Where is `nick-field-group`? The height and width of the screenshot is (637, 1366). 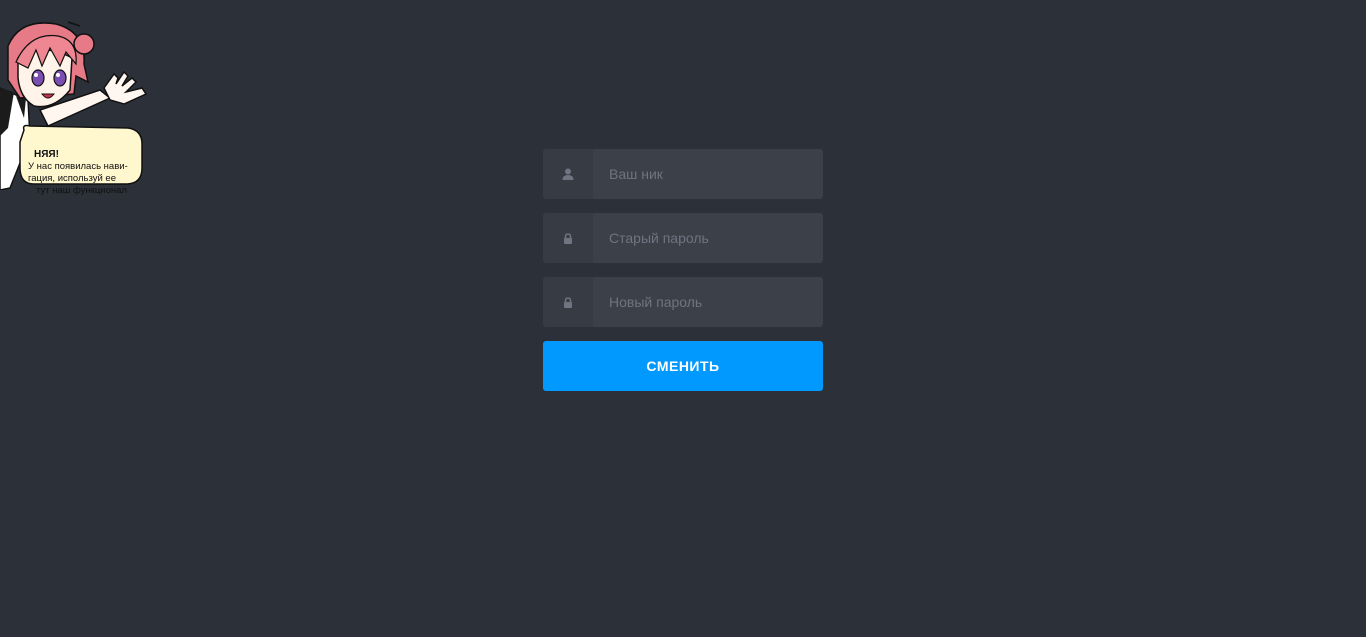
nick-field-group is located at coordinates (683, 174).